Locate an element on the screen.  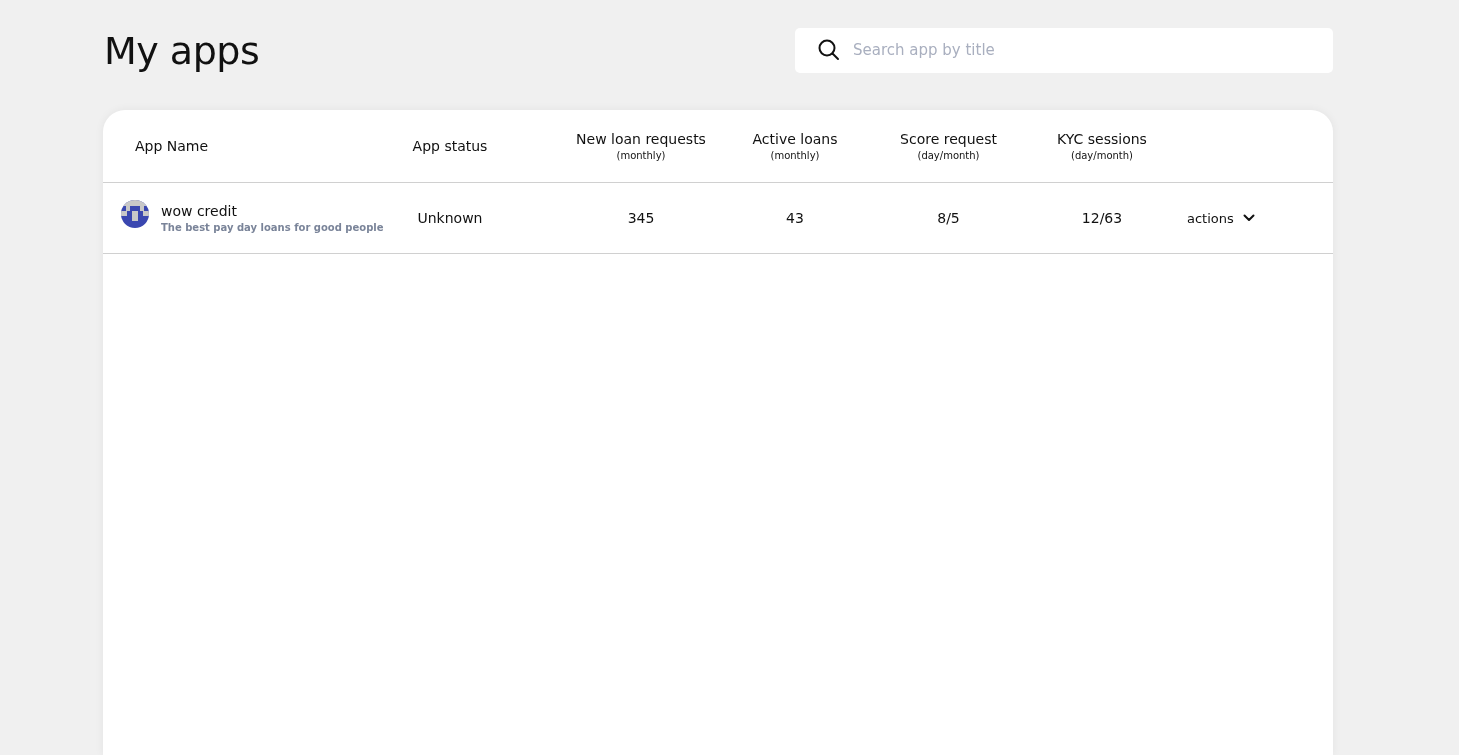
column-header: App status is located at coordinates (450, 146).